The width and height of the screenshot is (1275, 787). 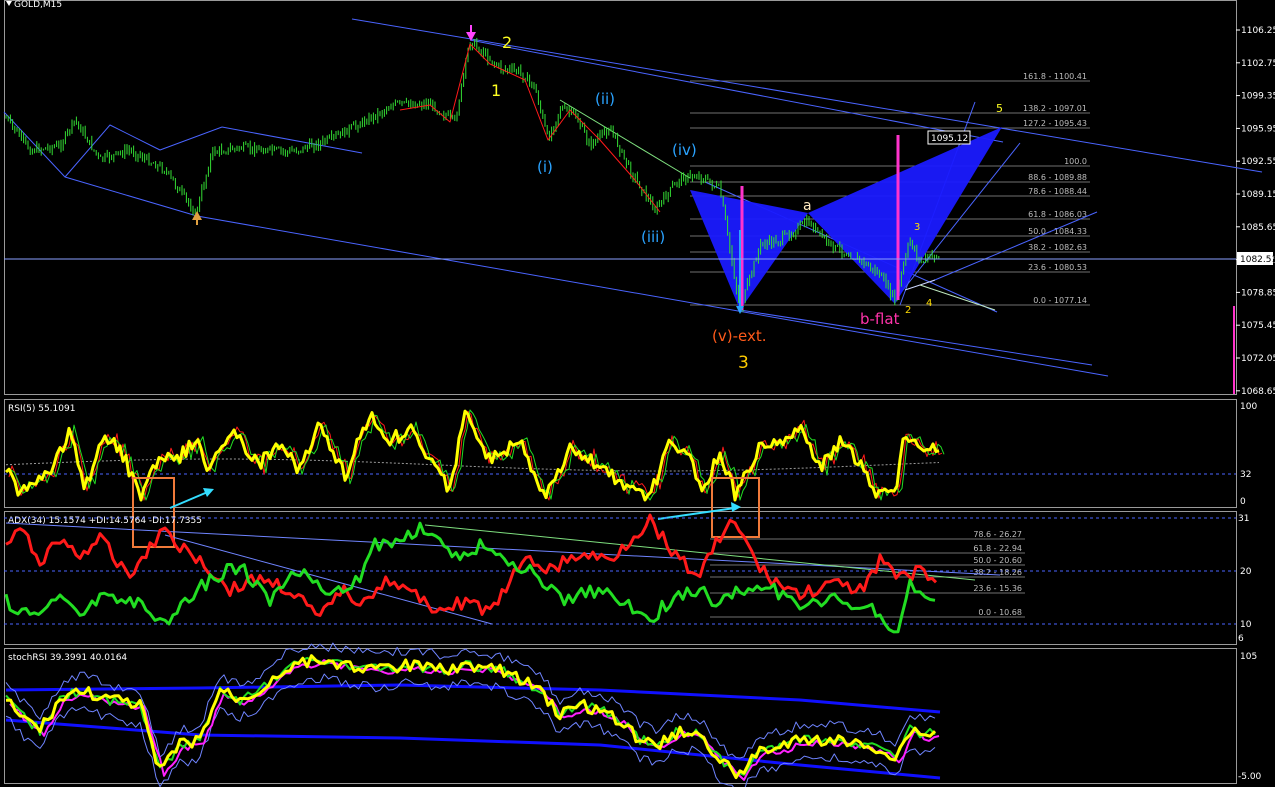 I want to click on rsi-lines, so click(x=474, y=455).